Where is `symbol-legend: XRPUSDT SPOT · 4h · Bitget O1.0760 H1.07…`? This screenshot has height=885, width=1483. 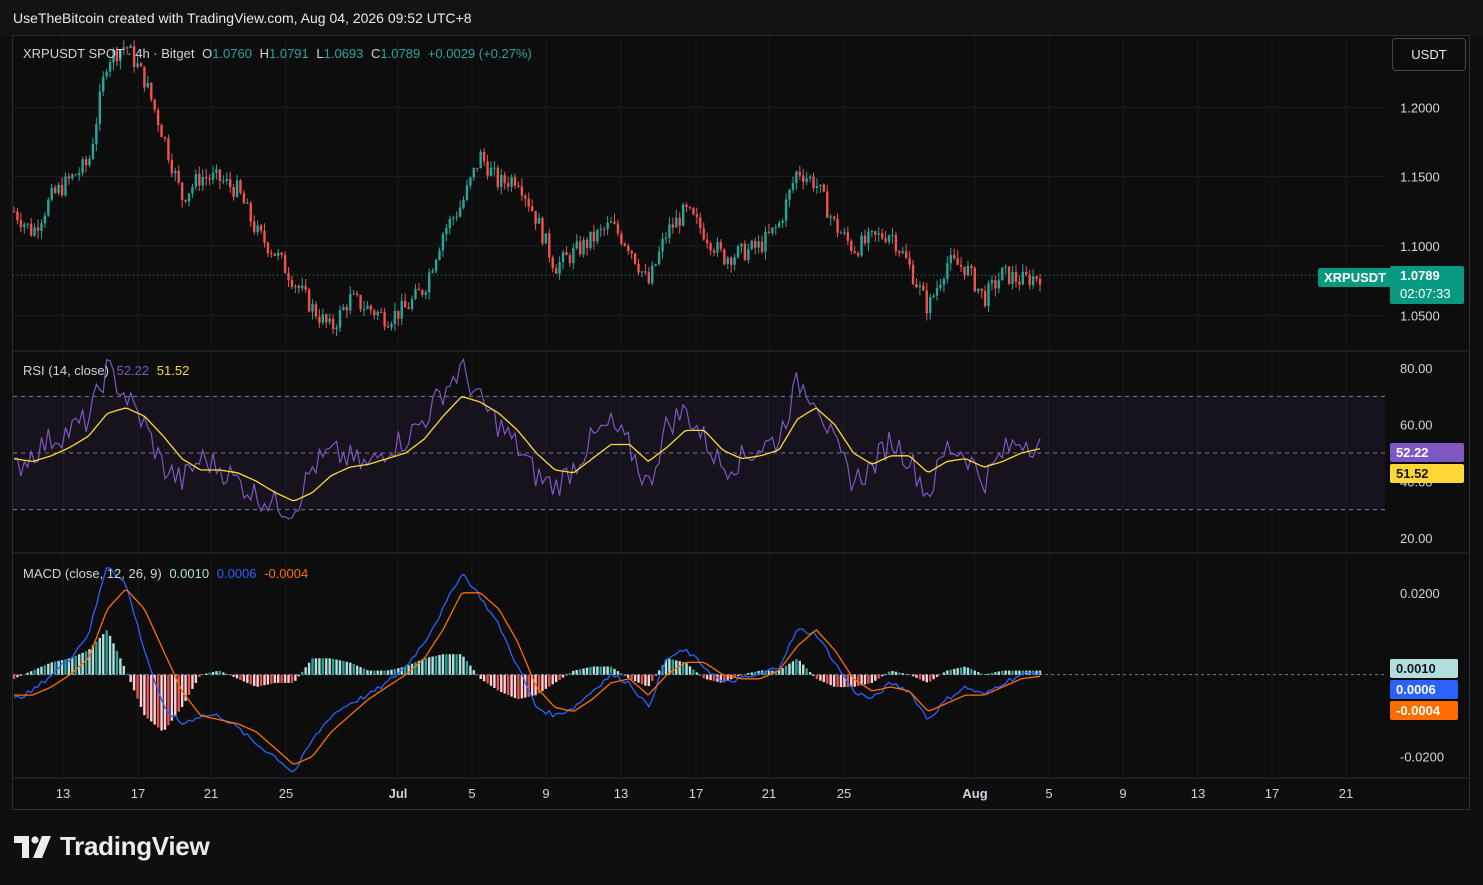
symbol-legend: XRPUSDT SPOT · 4h · Bitget O1.0760 H1.07… is located at coordinates (279, 53).